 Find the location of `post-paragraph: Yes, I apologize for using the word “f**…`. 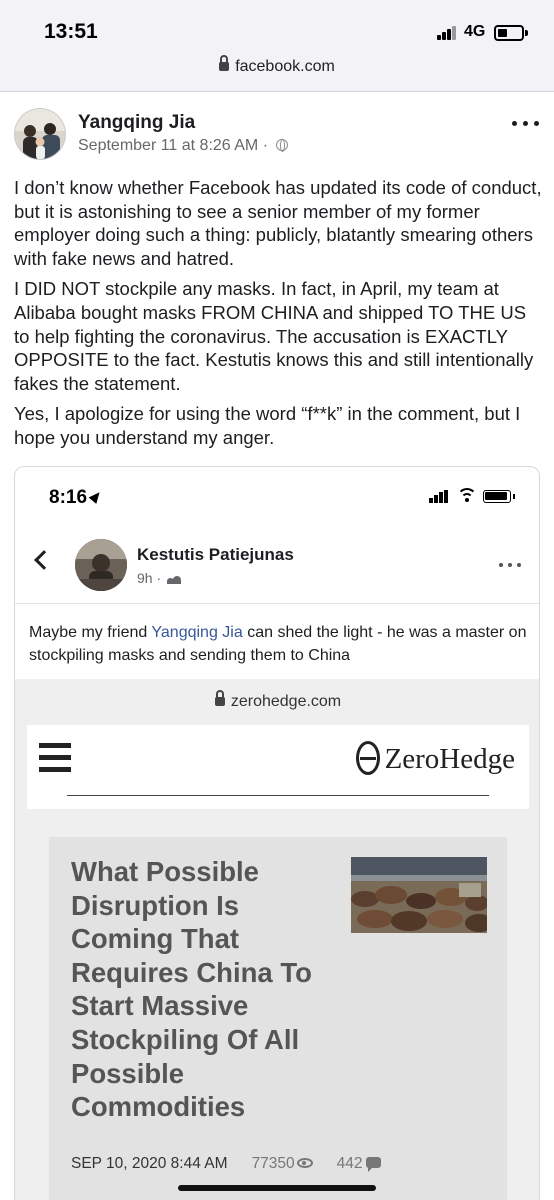

post-paragraph: Yes, I apologize for using the word “f**… is located at coordinates (267, 425).